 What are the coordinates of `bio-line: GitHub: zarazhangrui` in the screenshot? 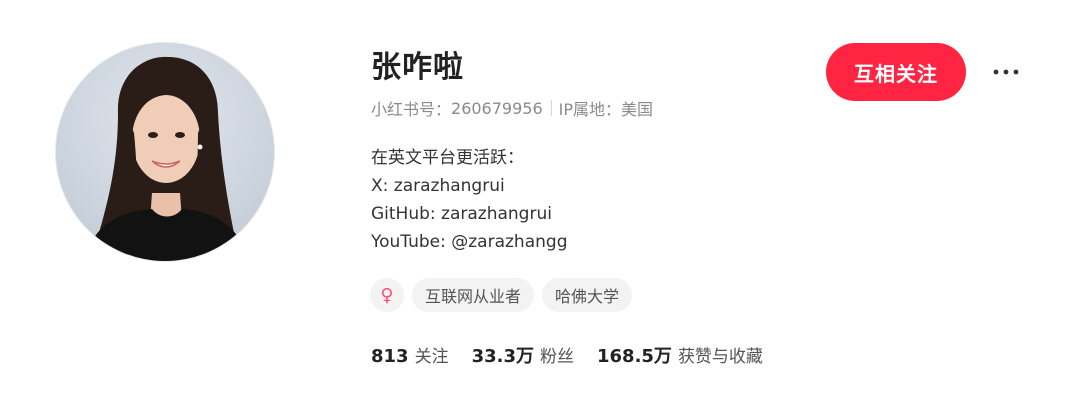 It's located at (461, 214).